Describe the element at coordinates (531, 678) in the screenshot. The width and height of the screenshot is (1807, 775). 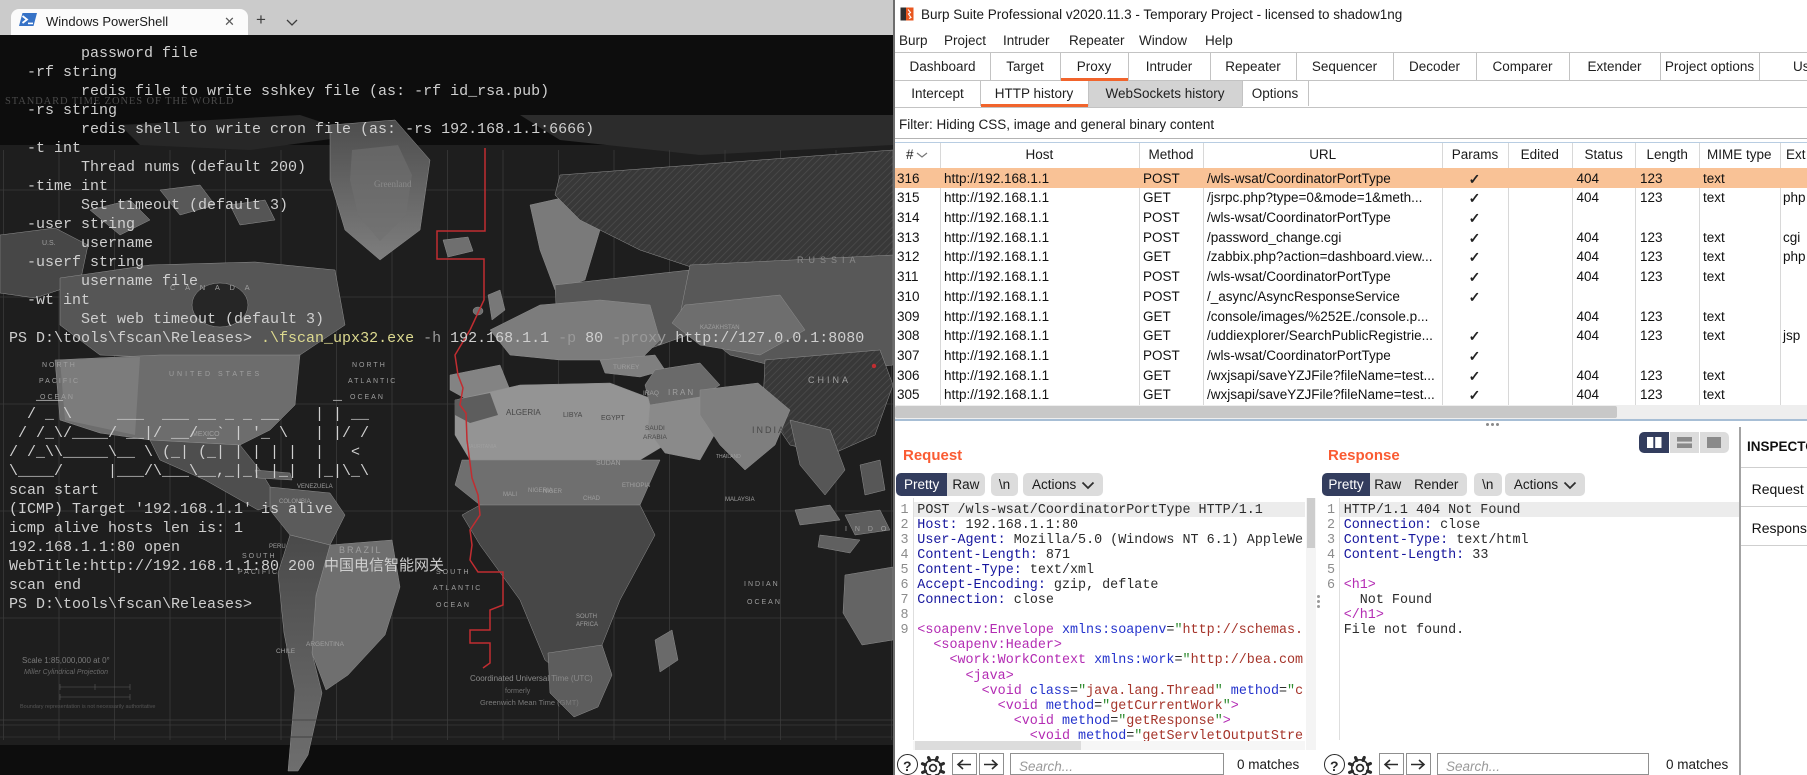
I see `svg-text:Coordinated Universal Time (UT: Coordinated Universal Time (UTC)` at that location.